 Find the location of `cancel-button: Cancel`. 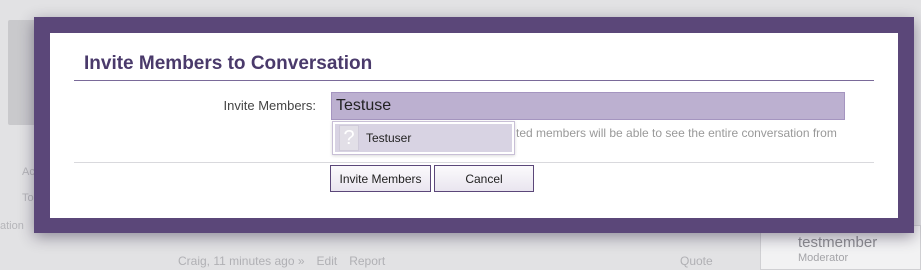

cancel-button: Cancel is located at coordinates (484, 178).